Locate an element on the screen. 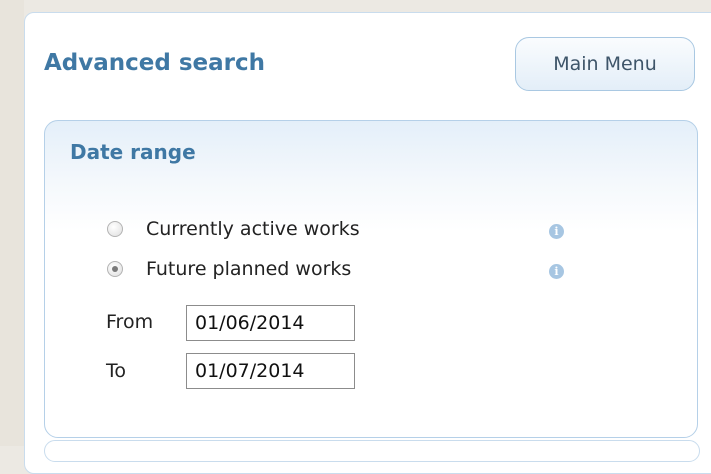  radio-label-currently-active-works: Currently active works is located at coordinates (253, 229).